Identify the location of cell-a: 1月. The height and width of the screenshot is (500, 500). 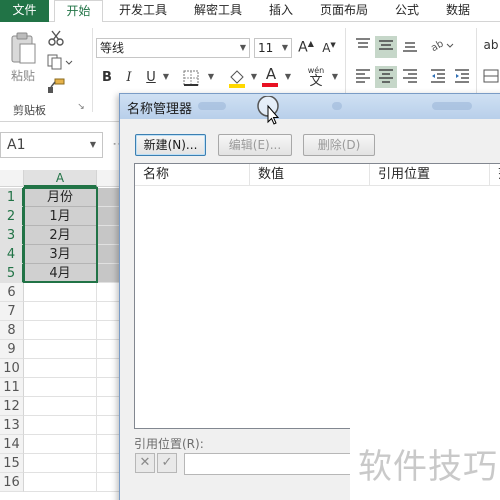
(60, 216).